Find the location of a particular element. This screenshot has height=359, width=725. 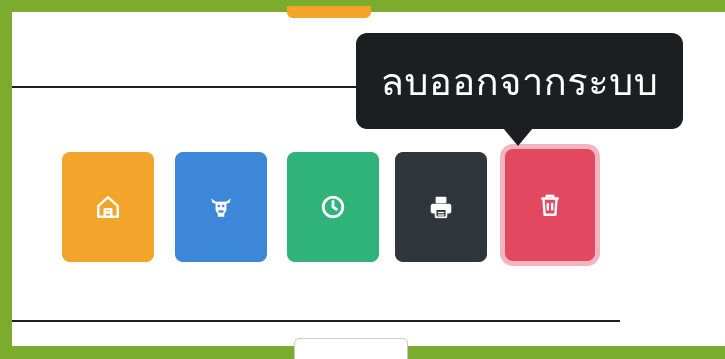

delete-button is located at coordinates (550, 205).